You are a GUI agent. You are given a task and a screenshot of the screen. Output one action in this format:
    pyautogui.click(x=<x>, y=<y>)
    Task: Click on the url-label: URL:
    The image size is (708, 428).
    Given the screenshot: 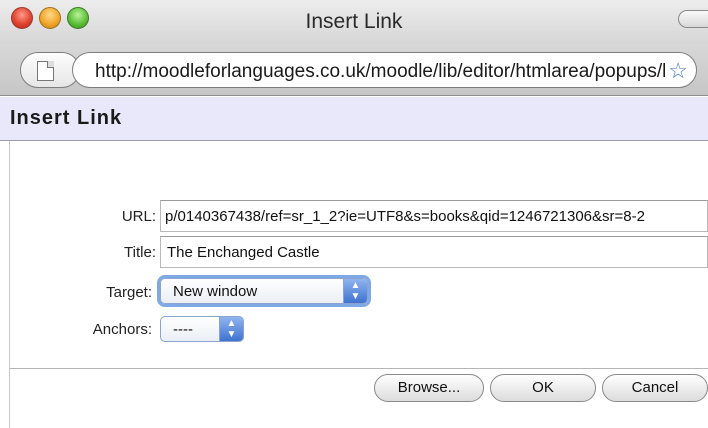 What is the action you would take?
    pyautogui.click(x=138, y=216)
    